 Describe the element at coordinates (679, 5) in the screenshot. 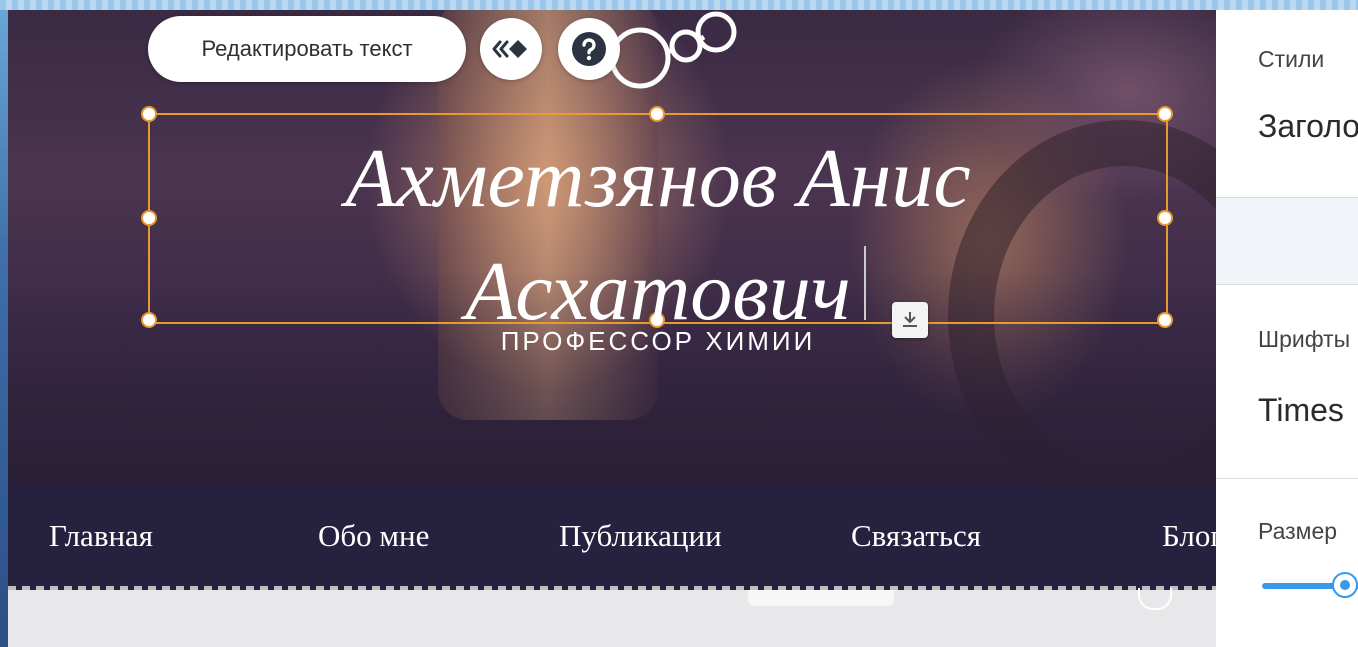

I see `top-strip` at that location.